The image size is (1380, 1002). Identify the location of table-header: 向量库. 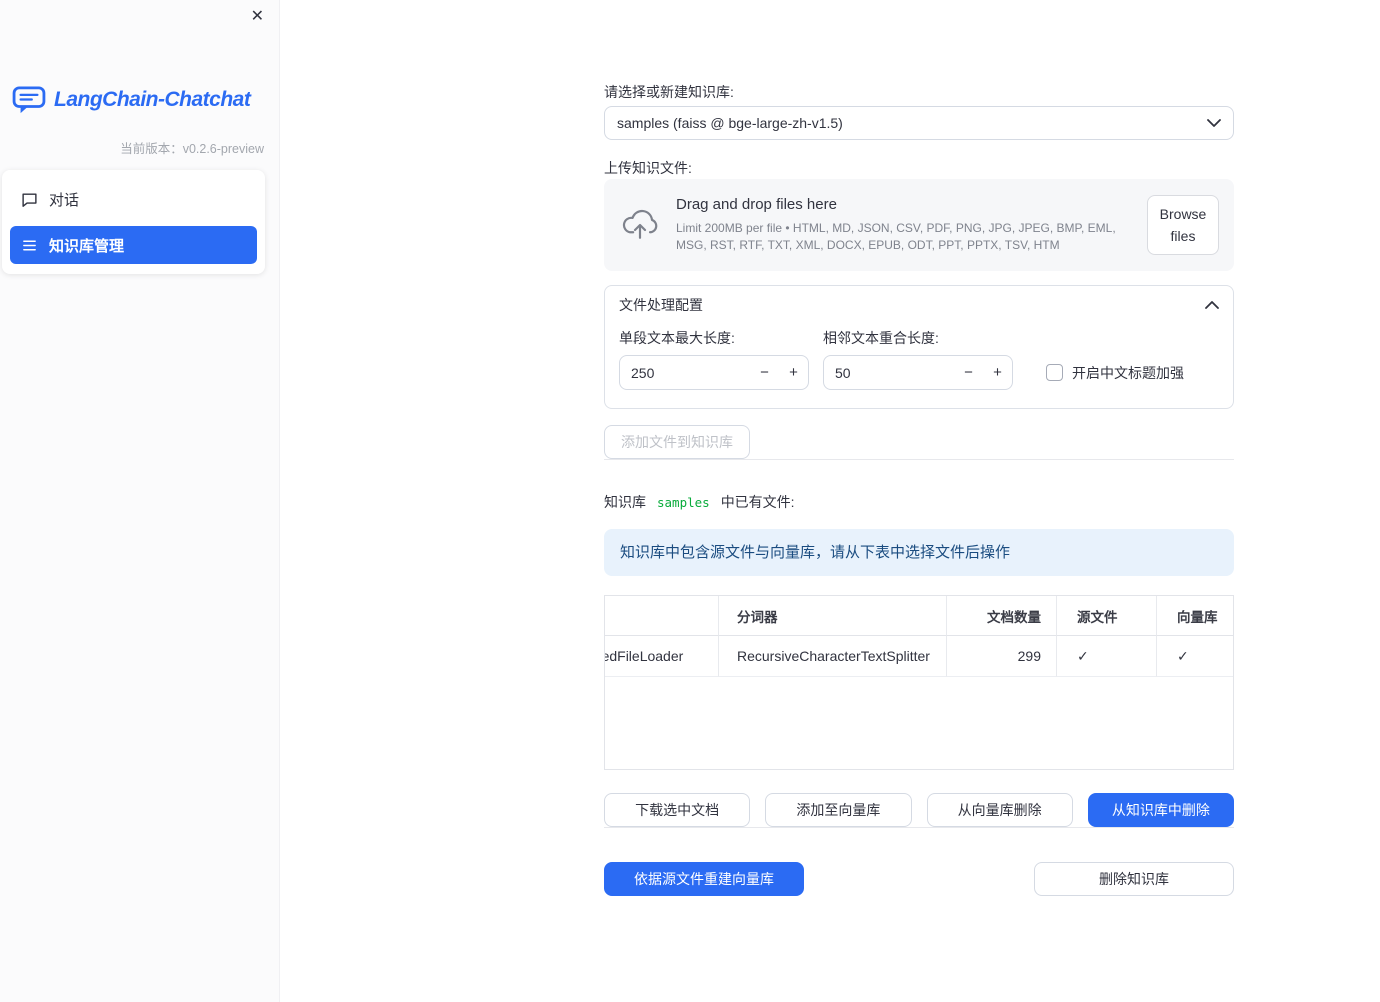
(1195, 616).